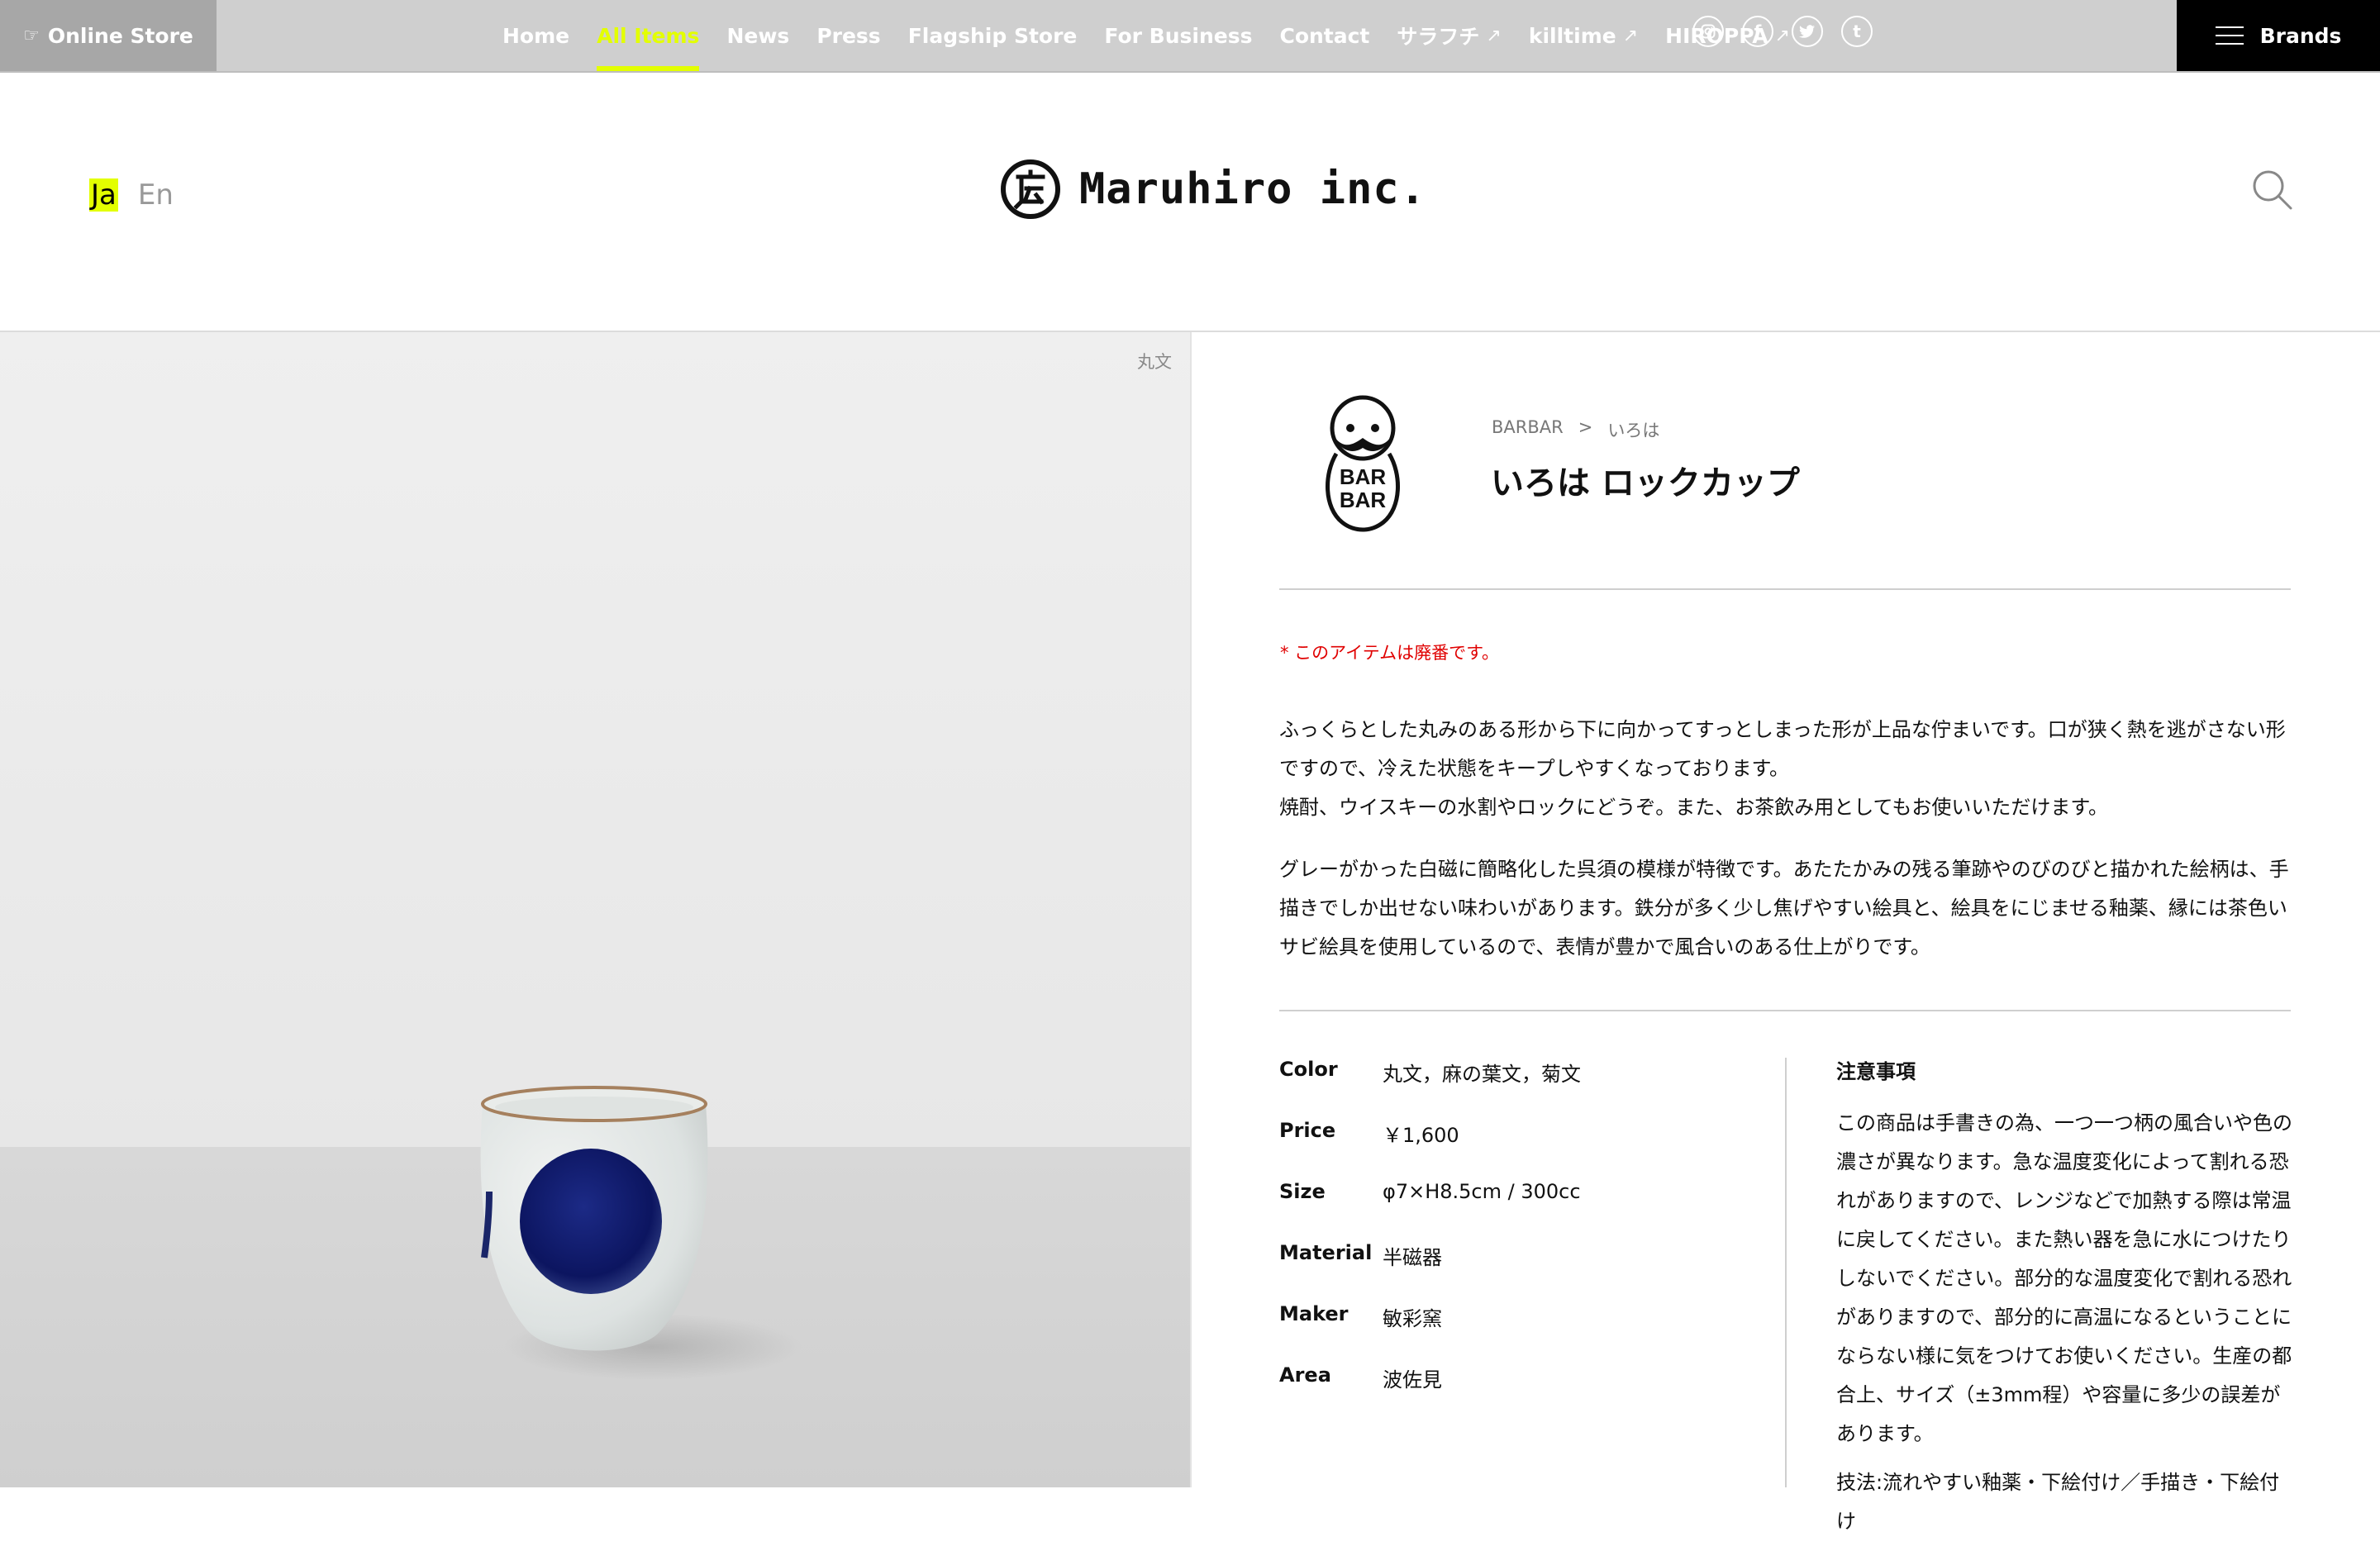 This screenshot has width=2380, height=1551. Describe the element at coordinates (1430, 1210) in the screenshot. I see `spec-row-size: Size φ7×H8.5cm / 300cc` at that location.